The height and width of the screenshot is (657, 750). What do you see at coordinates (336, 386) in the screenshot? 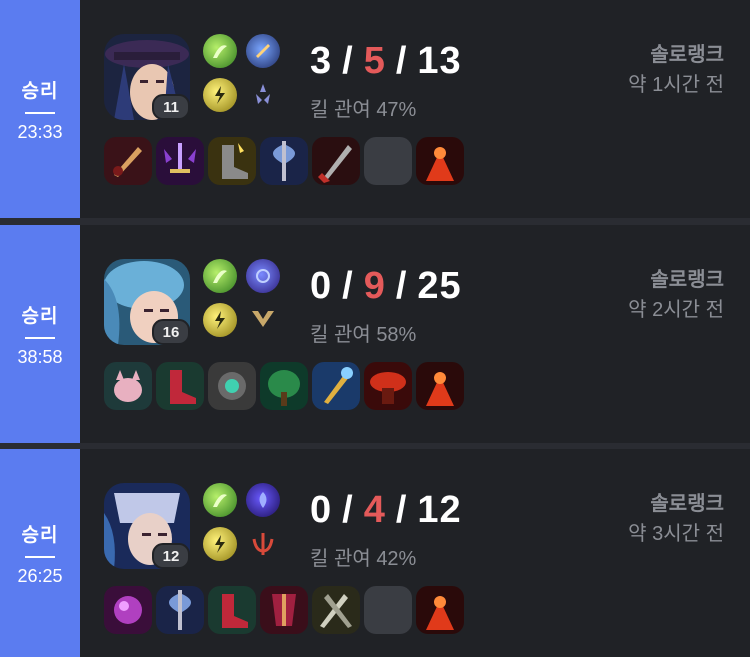
I see `item-wand-icon` at bounding box center [336, 386].